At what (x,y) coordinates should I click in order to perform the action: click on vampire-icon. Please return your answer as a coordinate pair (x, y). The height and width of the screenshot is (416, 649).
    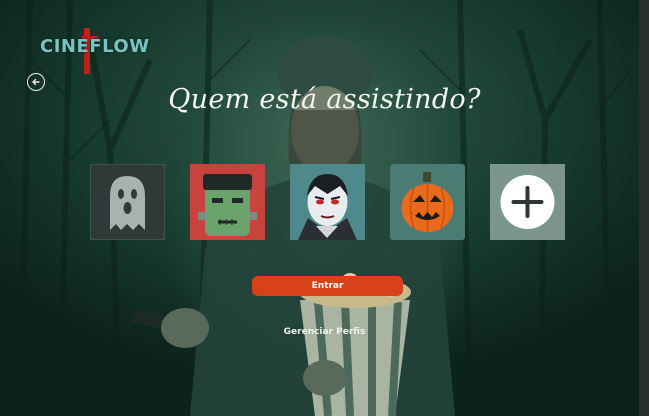
    Looking at the image, I should click on (327, 202).